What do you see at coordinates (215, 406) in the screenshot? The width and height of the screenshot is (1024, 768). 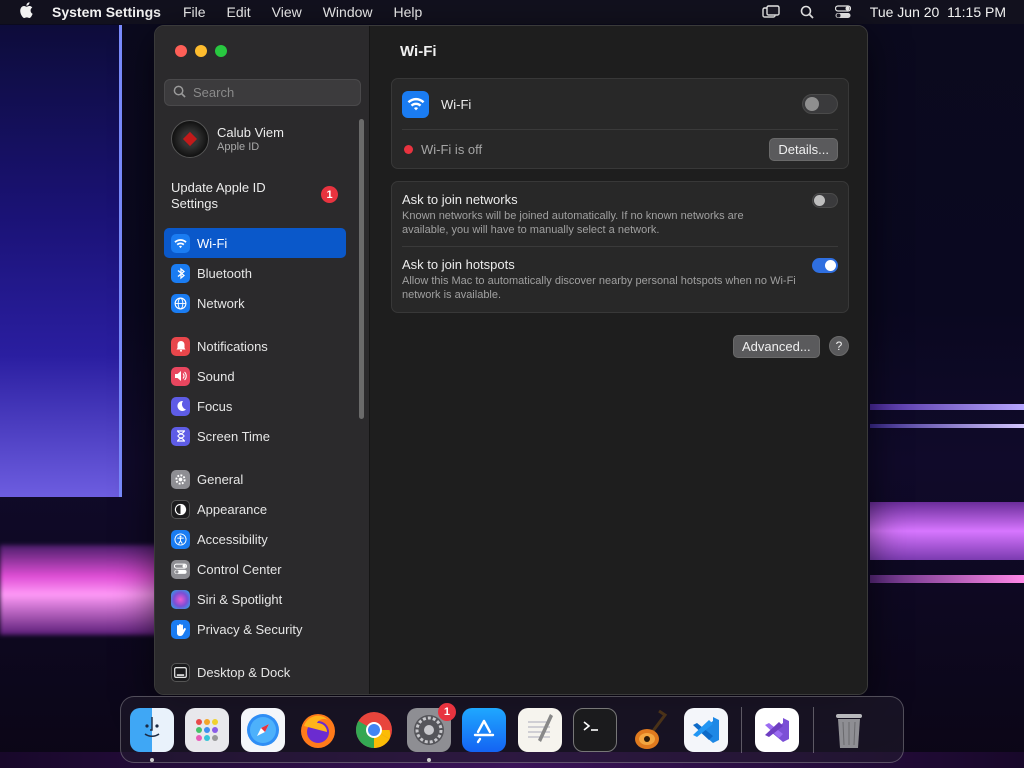 I see `sidebar-item-label: Focus` at bounding box center [215, 406].